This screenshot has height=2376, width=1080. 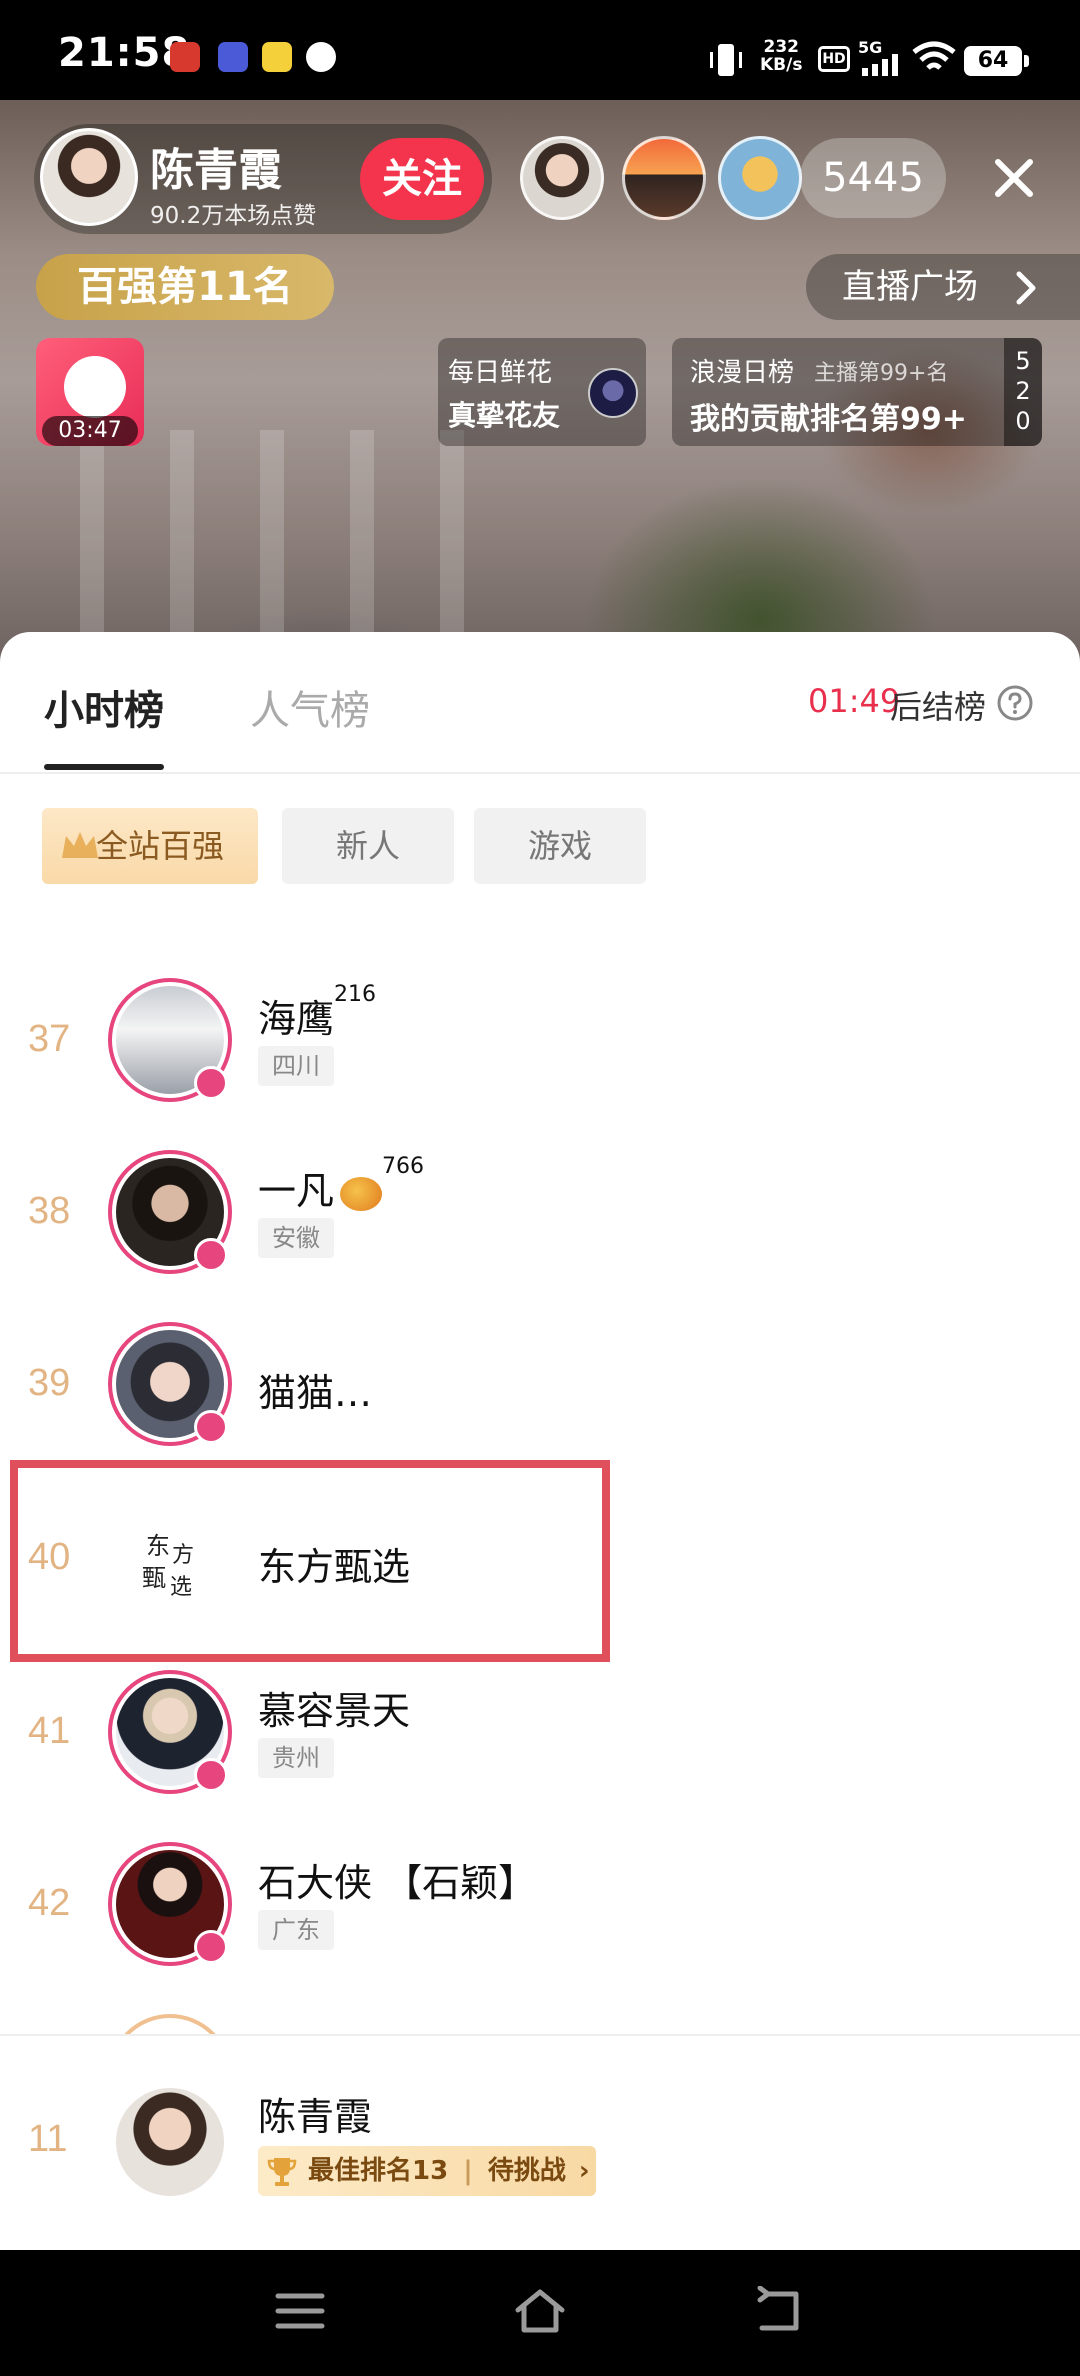 What do you see at coordinates (422, 179) in the screenshot?
I see `follow-button: 关注` at bounding box center [422, 179].